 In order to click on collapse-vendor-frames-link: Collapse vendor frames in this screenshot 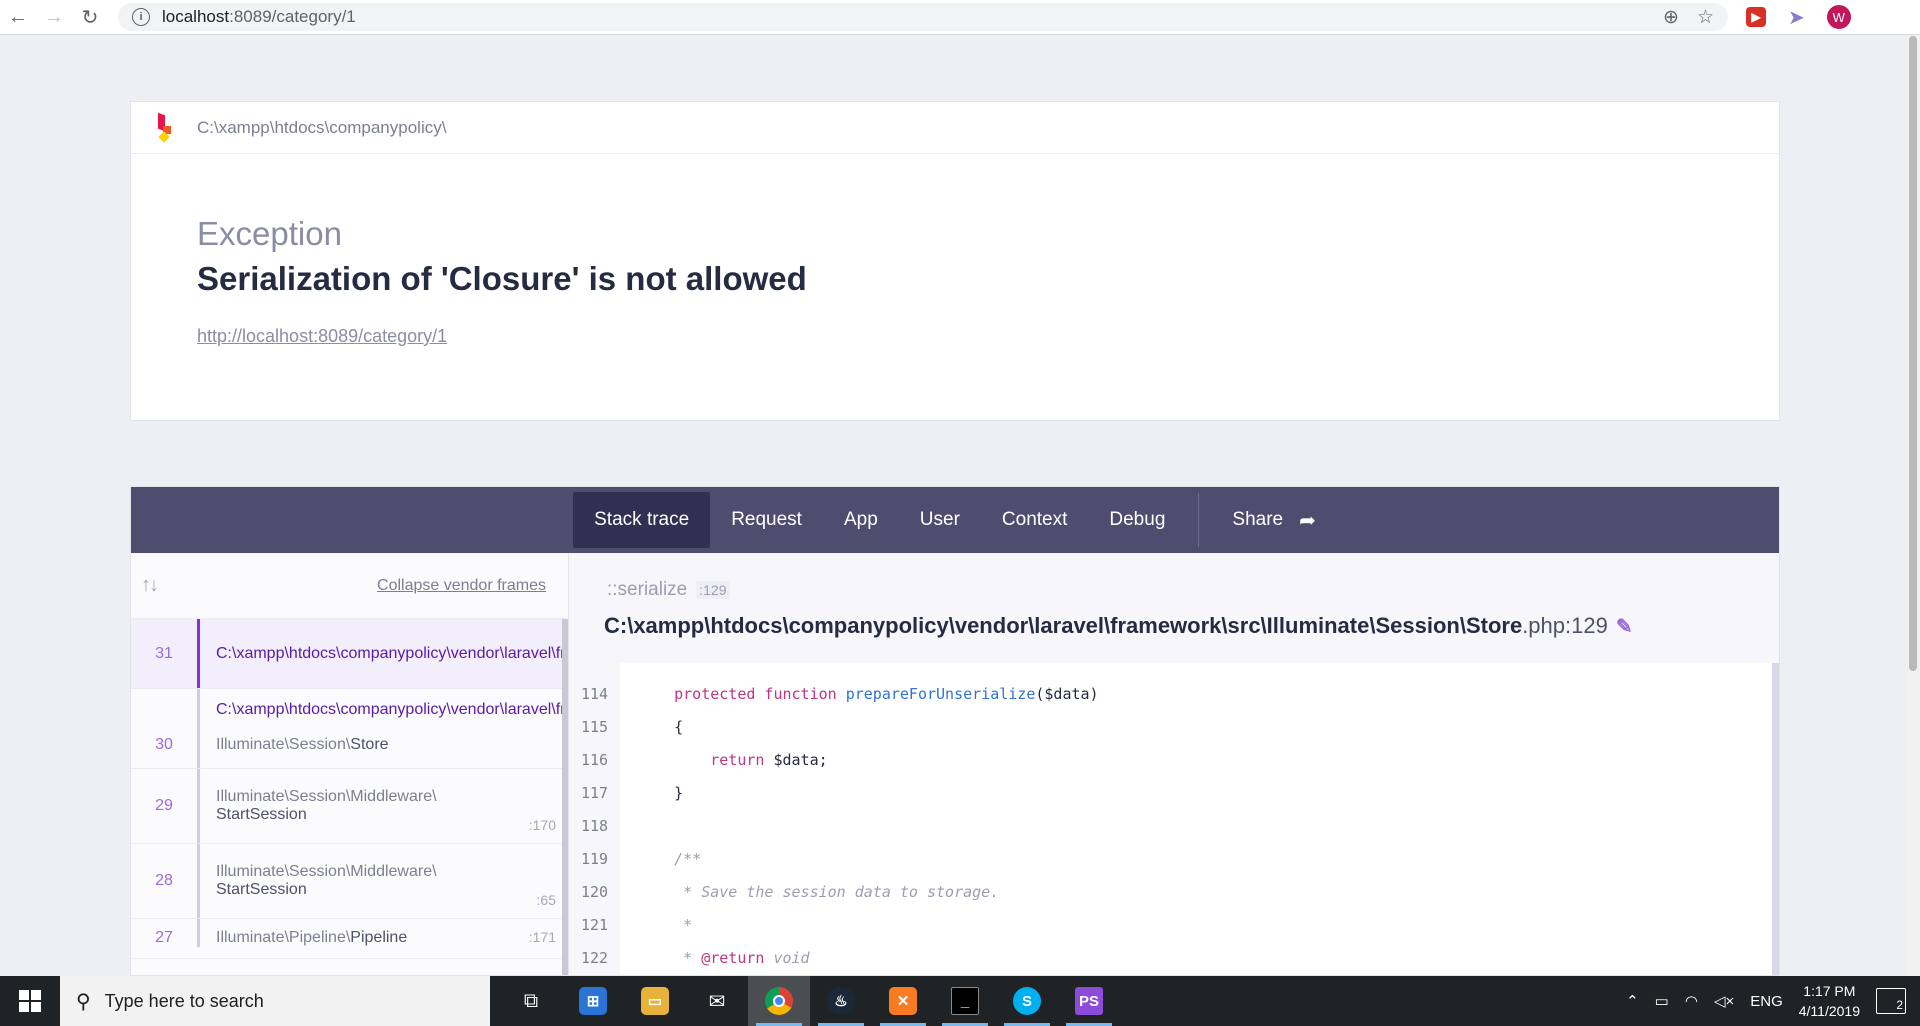, I will do `click(461, 586)`.